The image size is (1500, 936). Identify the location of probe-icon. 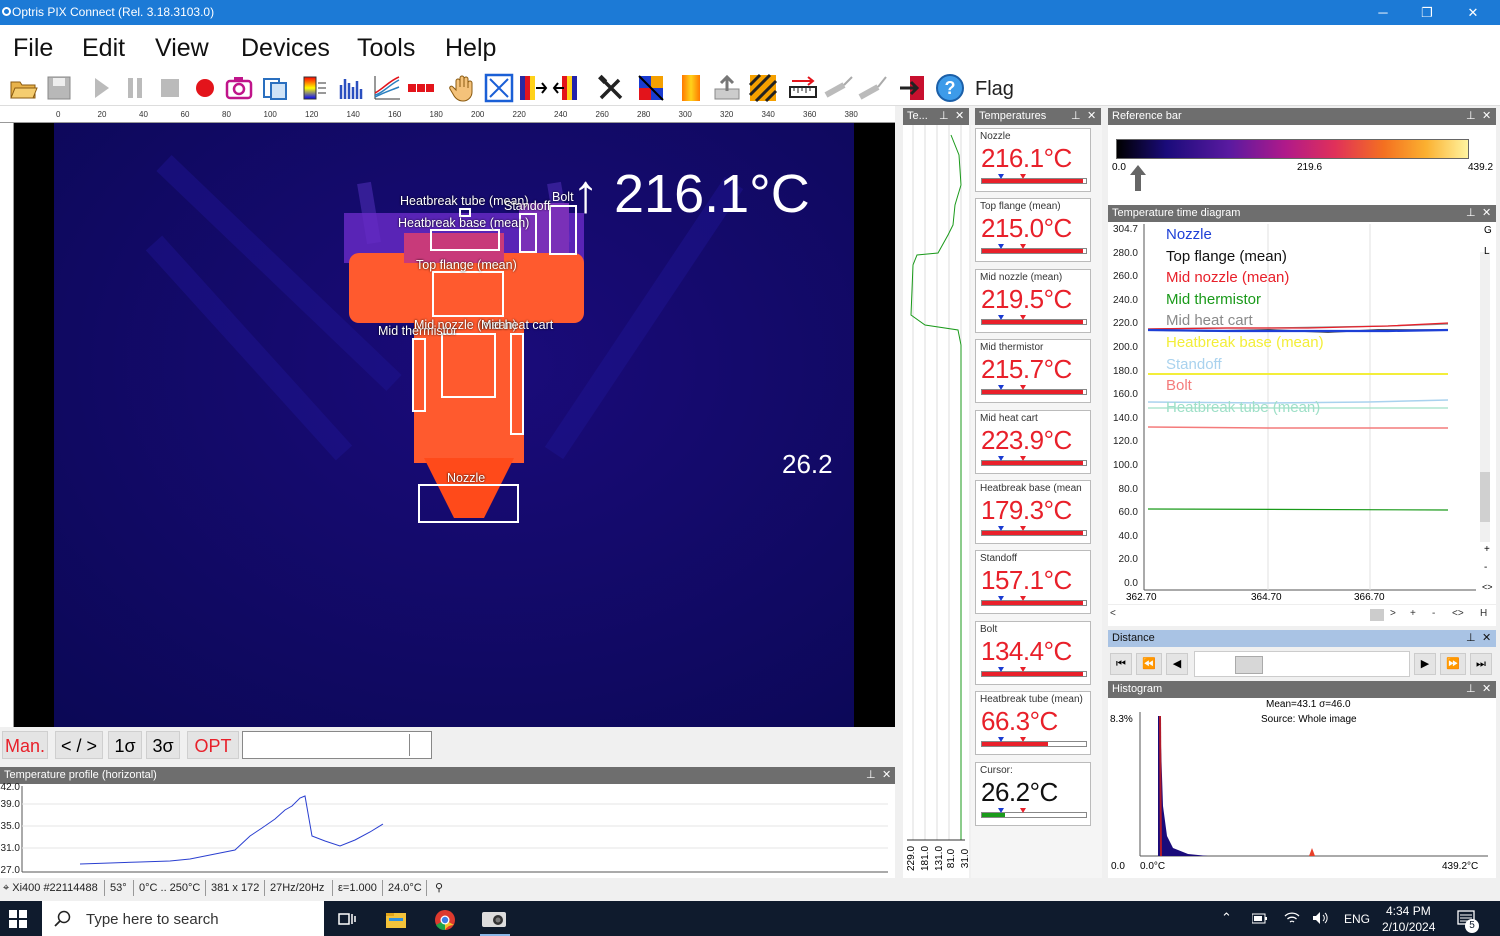
(839, 88).